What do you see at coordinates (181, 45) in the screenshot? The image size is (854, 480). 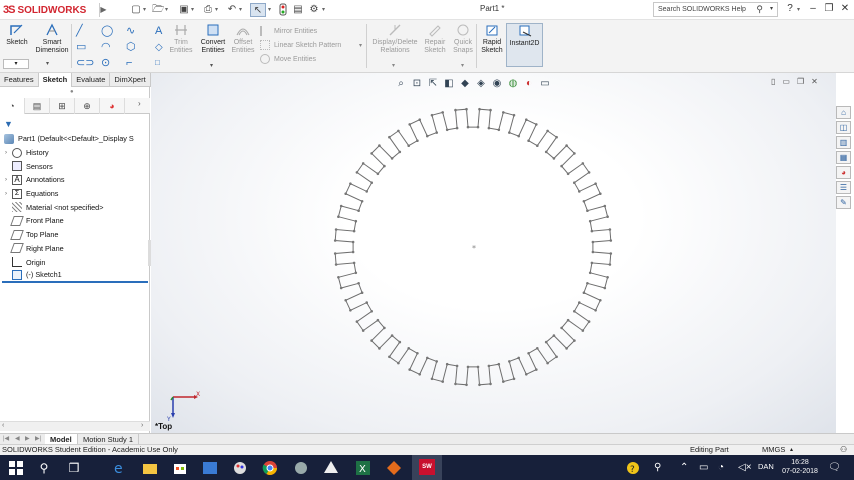 I see `trim-entities-button: Trim Entities` at bounding box center [181, 45].